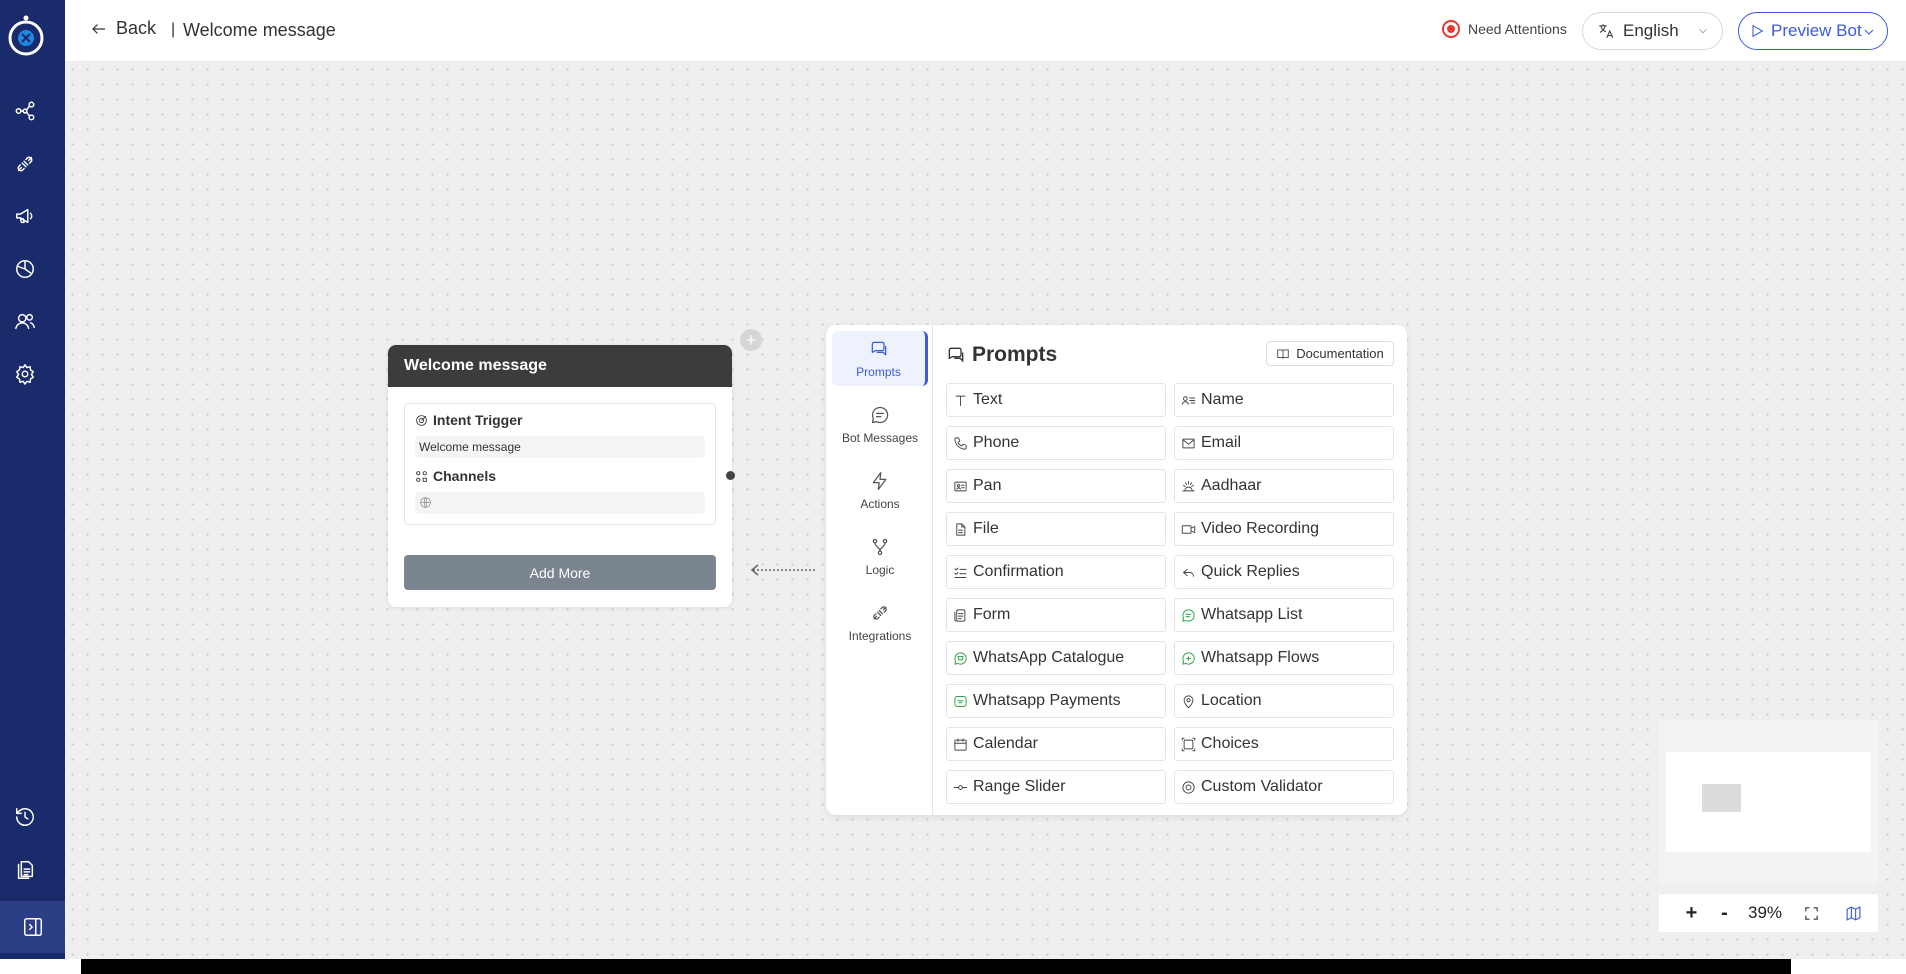 This screenshot has height=974, width=1906. Describe the element at coordinates (560, 366) in the screenshot. I see `node-title: Welcome message` at that location.